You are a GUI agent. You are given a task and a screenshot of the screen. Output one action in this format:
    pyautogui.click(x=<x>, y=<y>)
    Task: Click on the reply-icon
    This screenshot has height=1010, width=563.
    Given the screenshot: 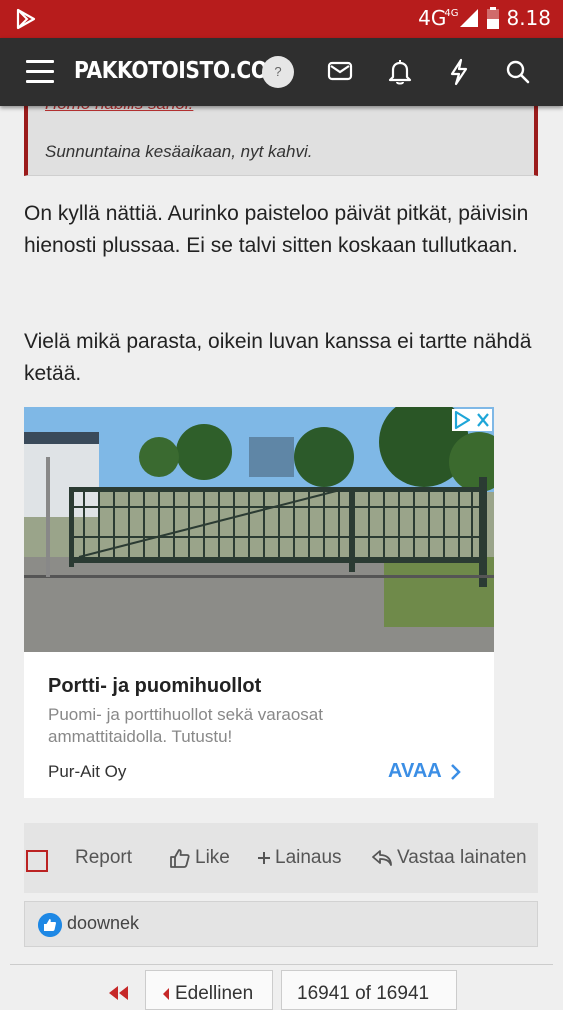 What is the action you would take?
    pyautogui.click(x=382, y=858)
    